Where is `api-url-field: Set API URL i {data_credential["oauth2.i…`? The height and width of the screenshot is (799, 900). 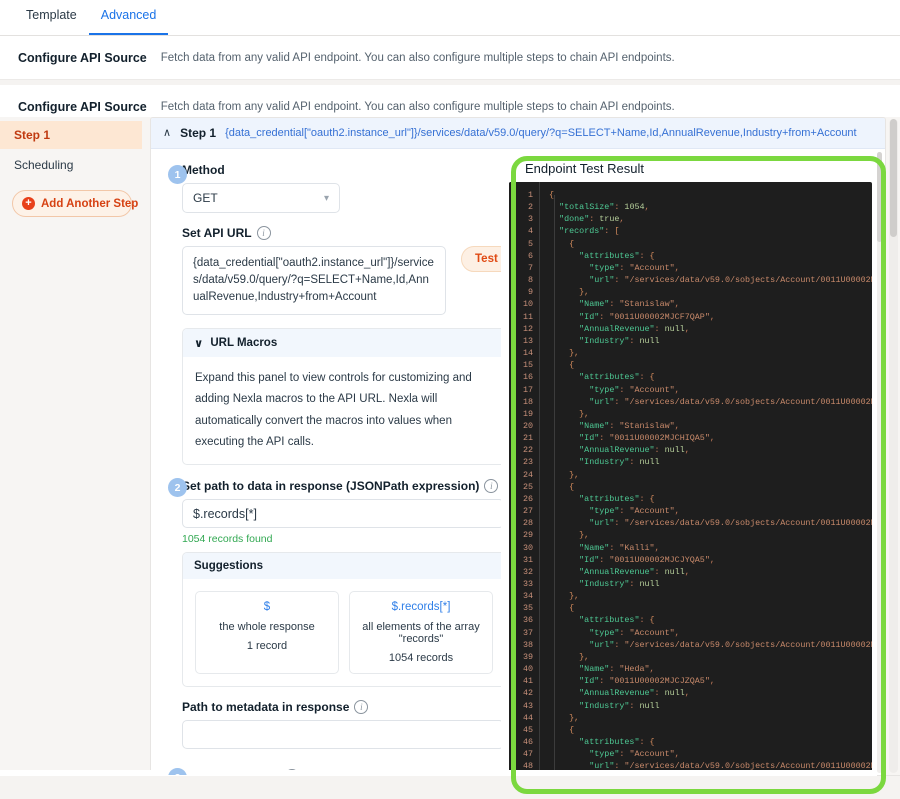
api-url-field: Set API URL i {data_credential["oauth2.i… is located at coordinates (341, 271).